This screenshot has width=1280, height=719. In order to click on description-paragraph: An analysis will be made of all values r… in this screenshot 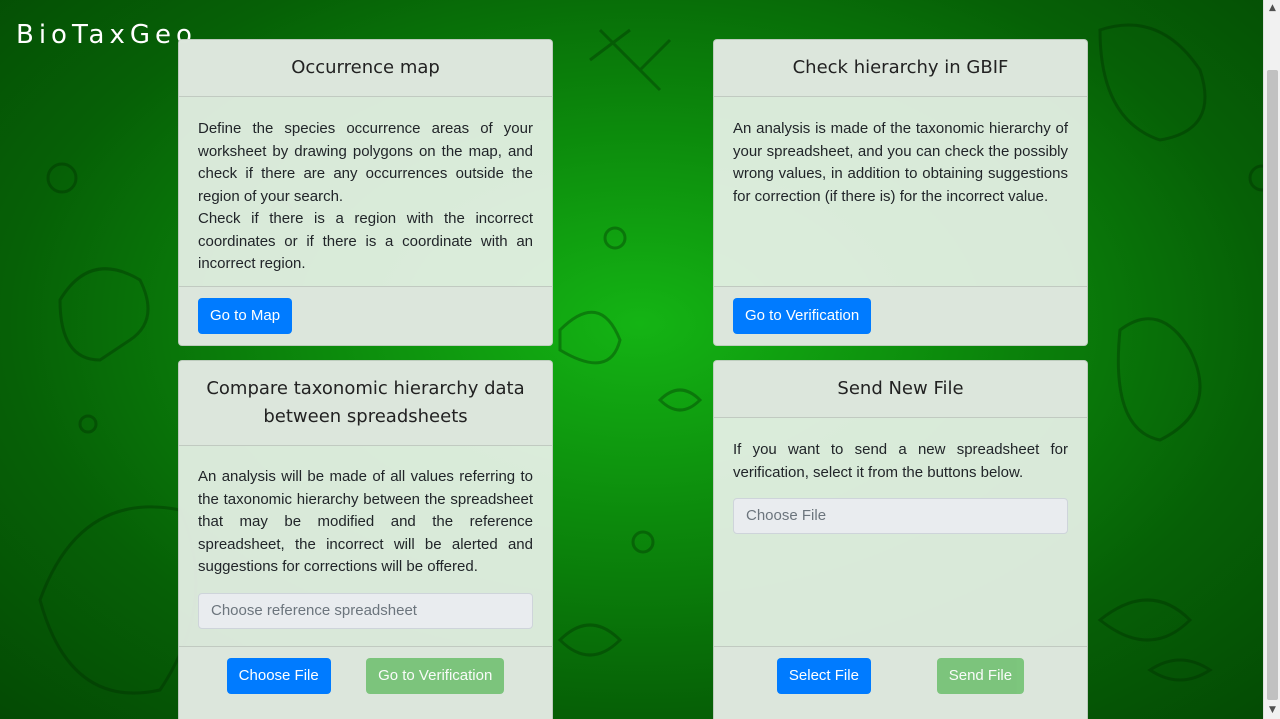, I will do `click(365, 521)`.